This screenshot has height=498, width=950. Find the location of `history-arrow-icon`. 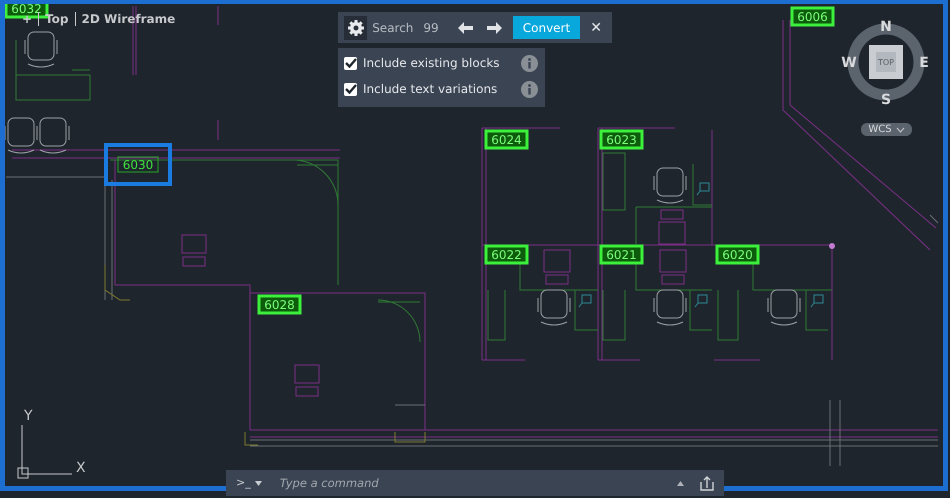

history-arrow-icon is located at coordinates (680, 483).